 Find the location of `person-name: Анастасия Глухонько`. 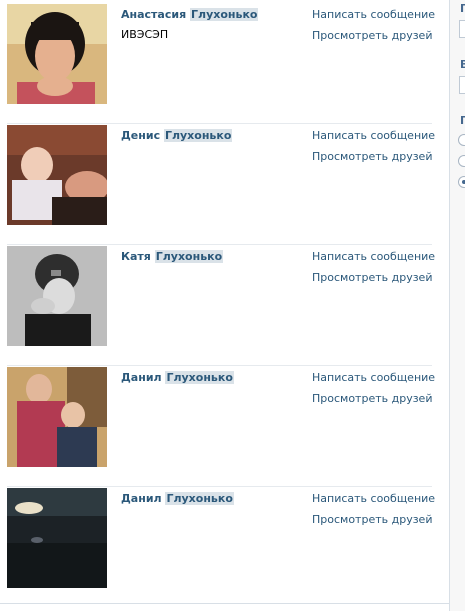

person-name: Анастасия Глухонько is located at coordinates (190, 14).